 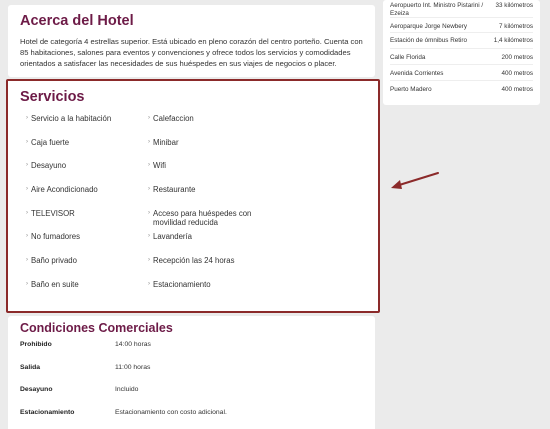 What do you see at coordinates (408, 57) in the screenshot?
I see `distance-place: Calle Florida` at bounding box center [408, 57].